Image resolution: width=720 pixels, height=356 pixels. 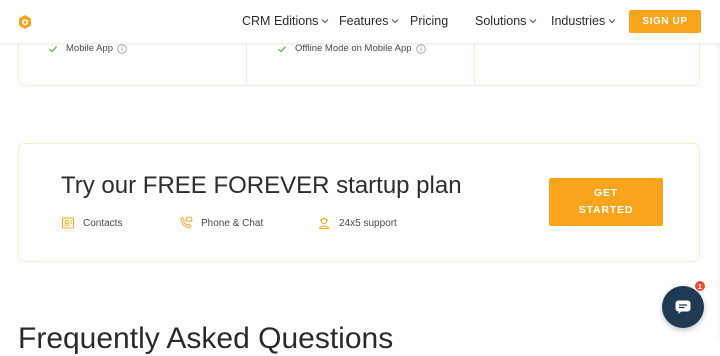 I want to click on nav-industries: Industries, so click(x=583, y=21).